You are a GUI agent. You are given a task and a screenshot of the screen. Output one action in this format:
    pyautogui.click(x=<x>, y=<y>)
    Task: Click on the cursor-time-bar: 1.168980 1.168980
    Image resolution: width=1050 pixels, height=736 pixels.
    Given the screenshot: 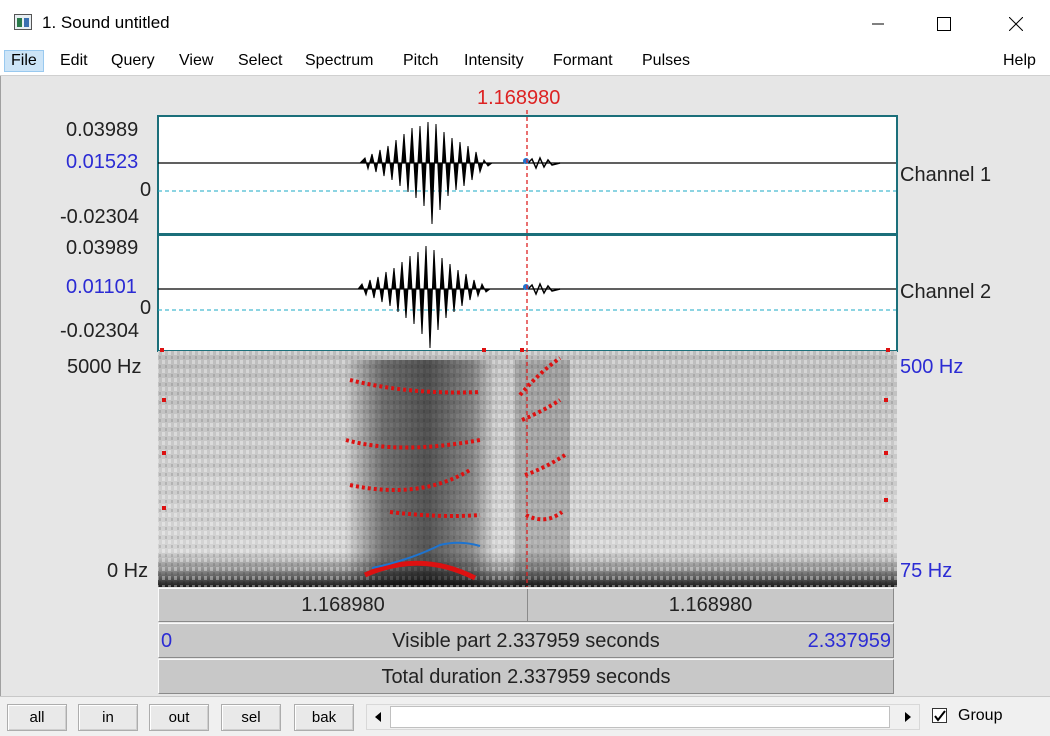 What is the action you would take?
    pyautogui.click(x=526, y=605)
    